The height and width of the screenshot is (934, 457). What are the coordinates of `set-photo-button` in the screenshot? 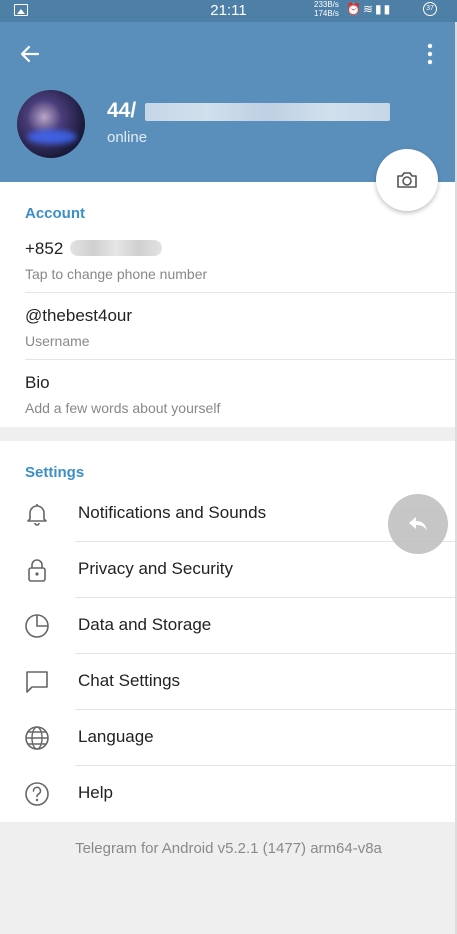 It's located at (407, 180).